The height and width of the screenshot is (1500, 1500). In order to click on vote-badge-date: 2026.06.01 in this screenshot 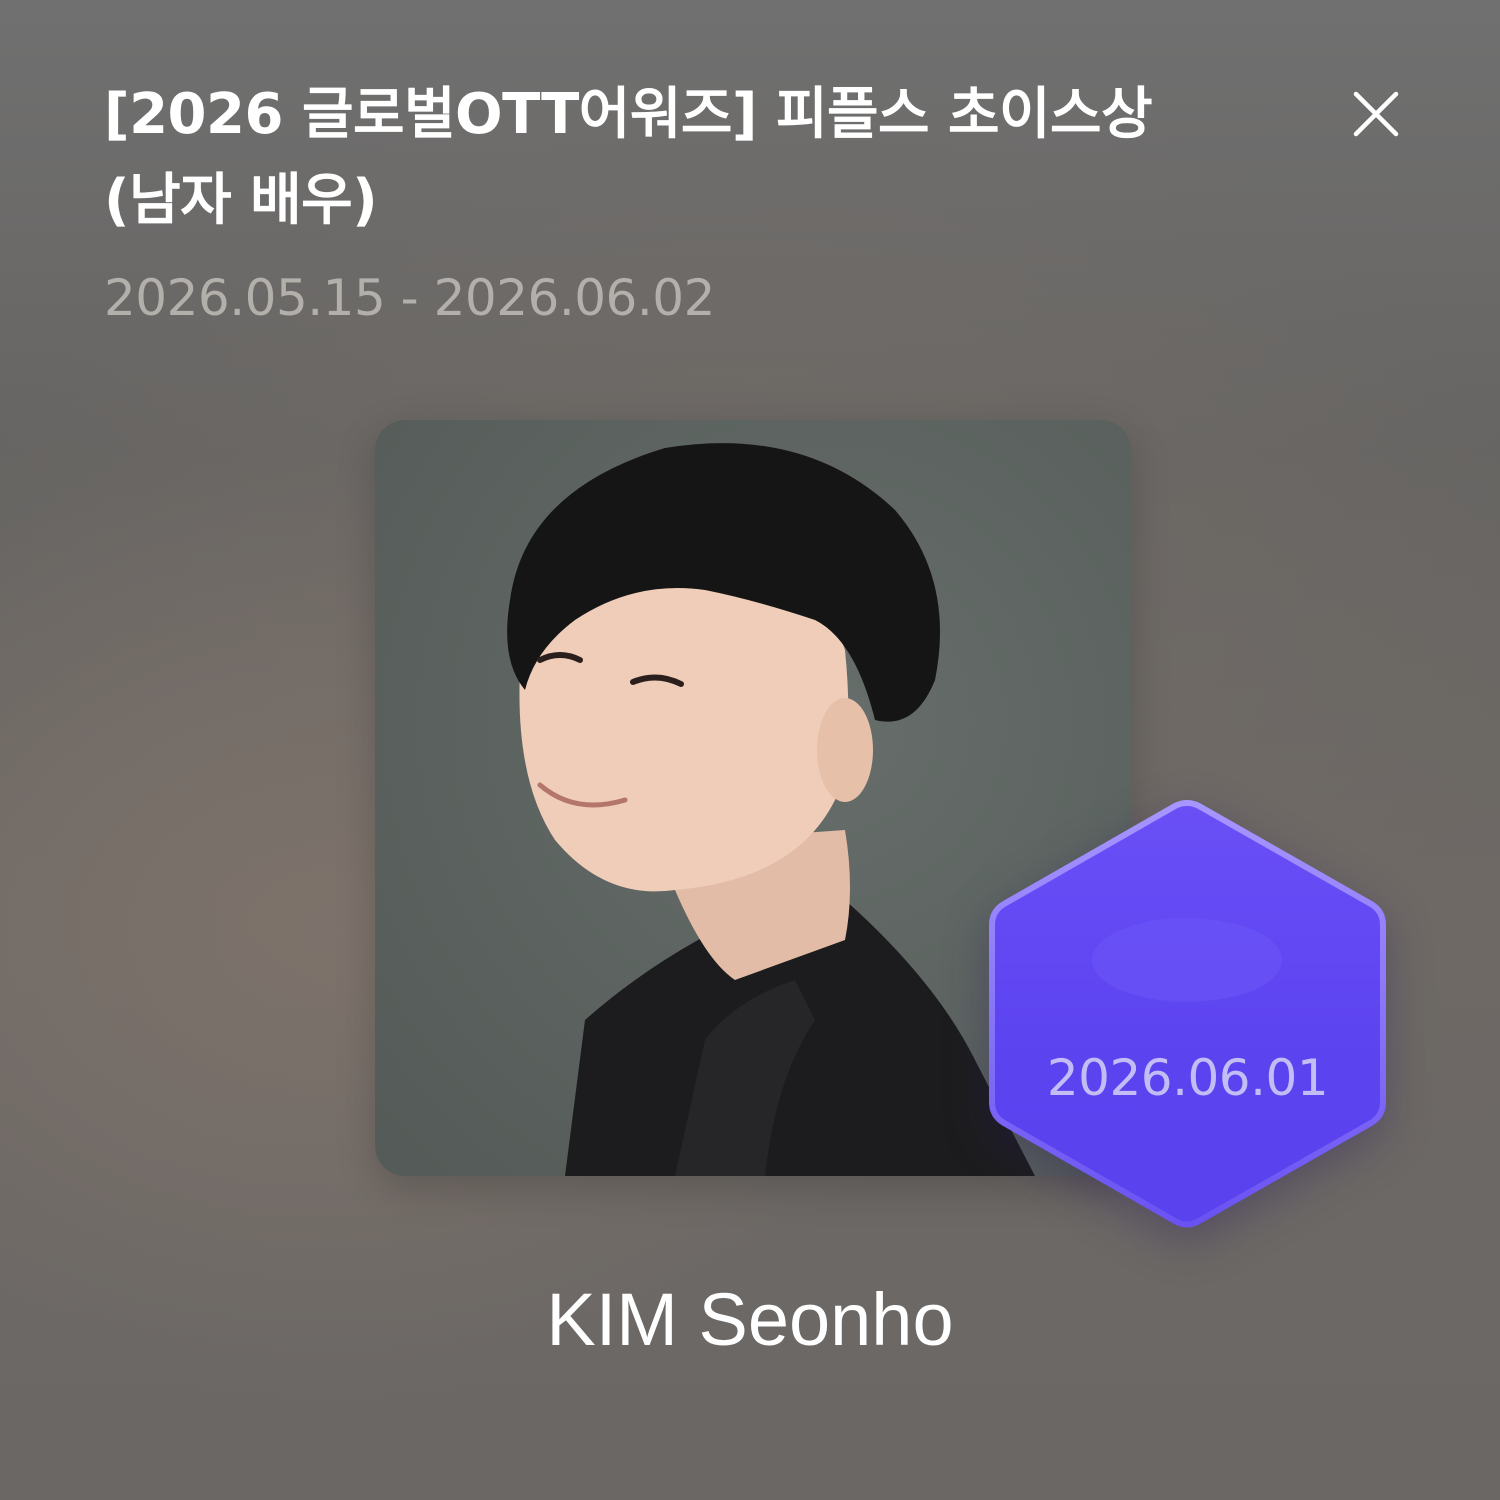, I will do `click(1187, 1078)`.